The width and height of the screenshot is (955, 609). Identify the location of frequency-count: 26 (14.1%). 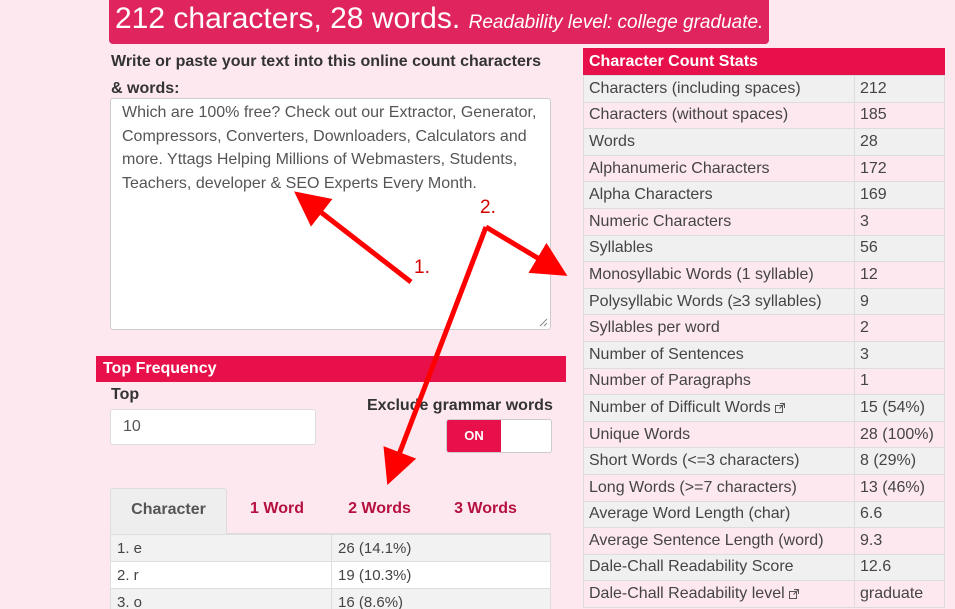
(441, 548).